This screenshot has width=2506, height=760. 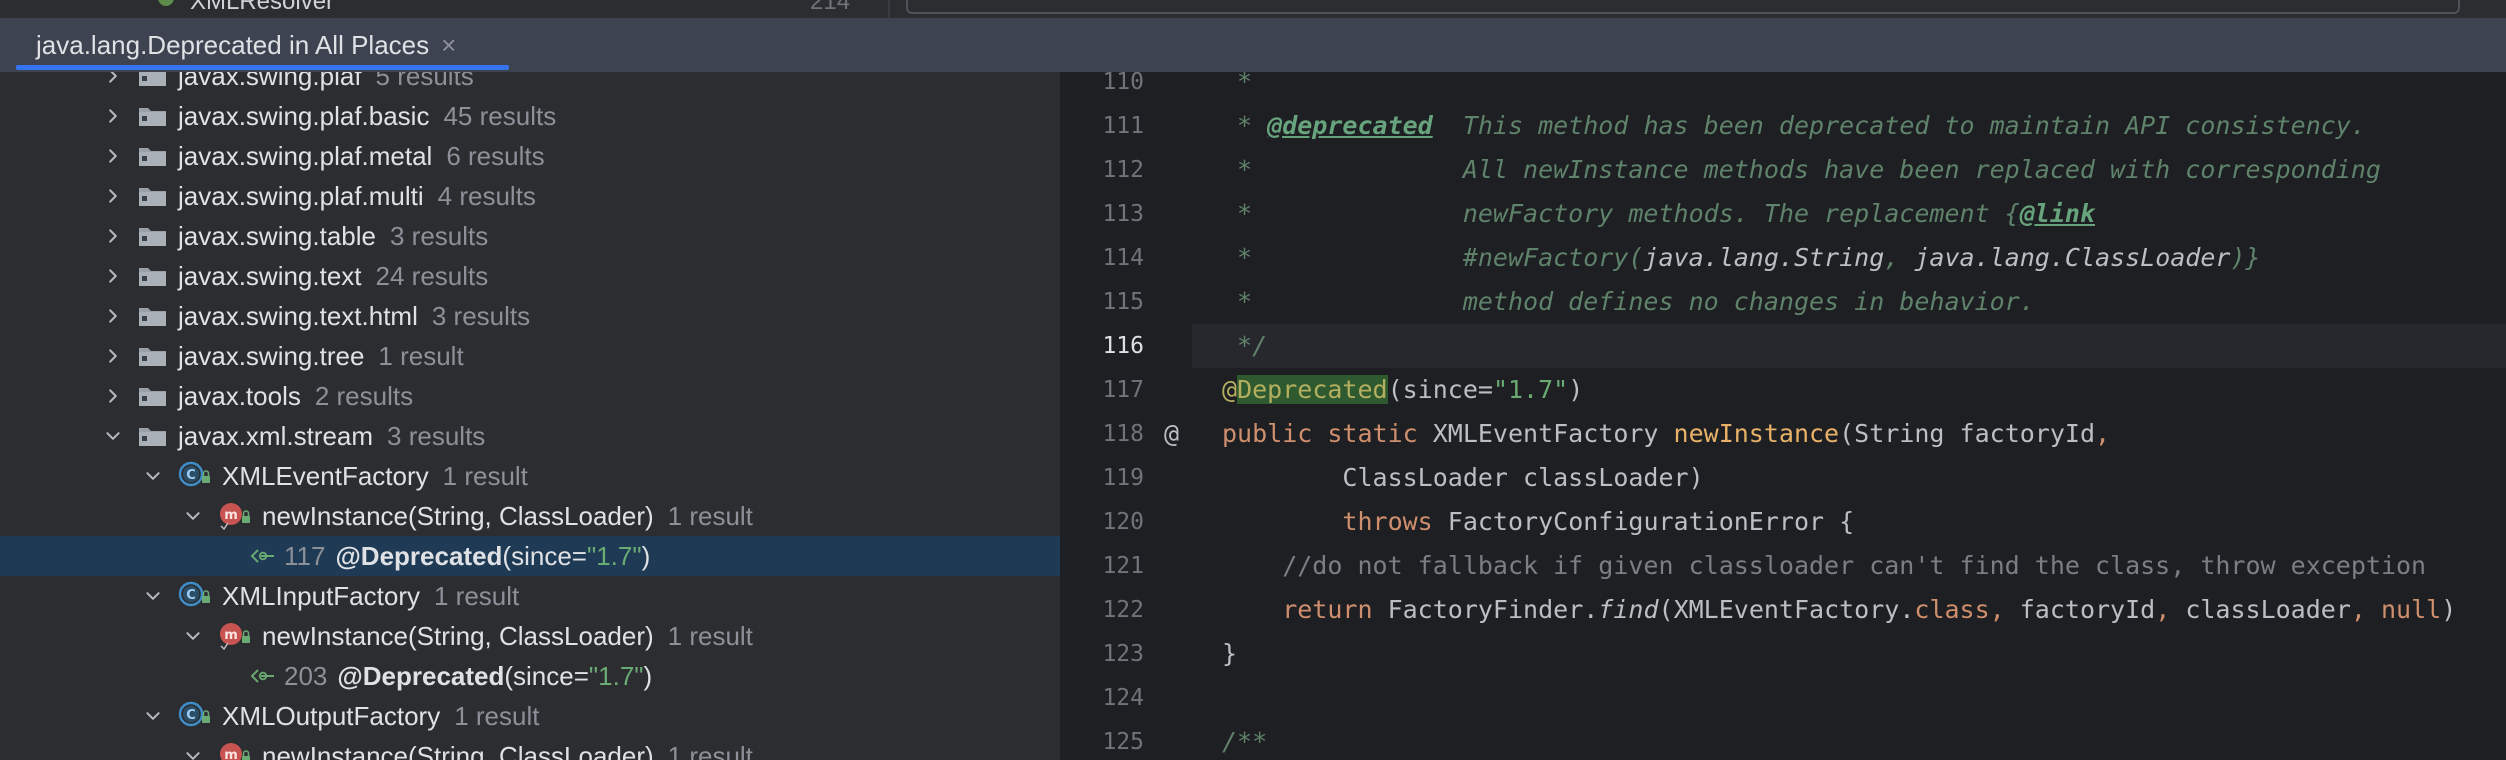 What do you see at coordinates (530, 236) in the screenshot?
I see `package-row: javax.swing.table 3 results` at bounding box center [530, 236].